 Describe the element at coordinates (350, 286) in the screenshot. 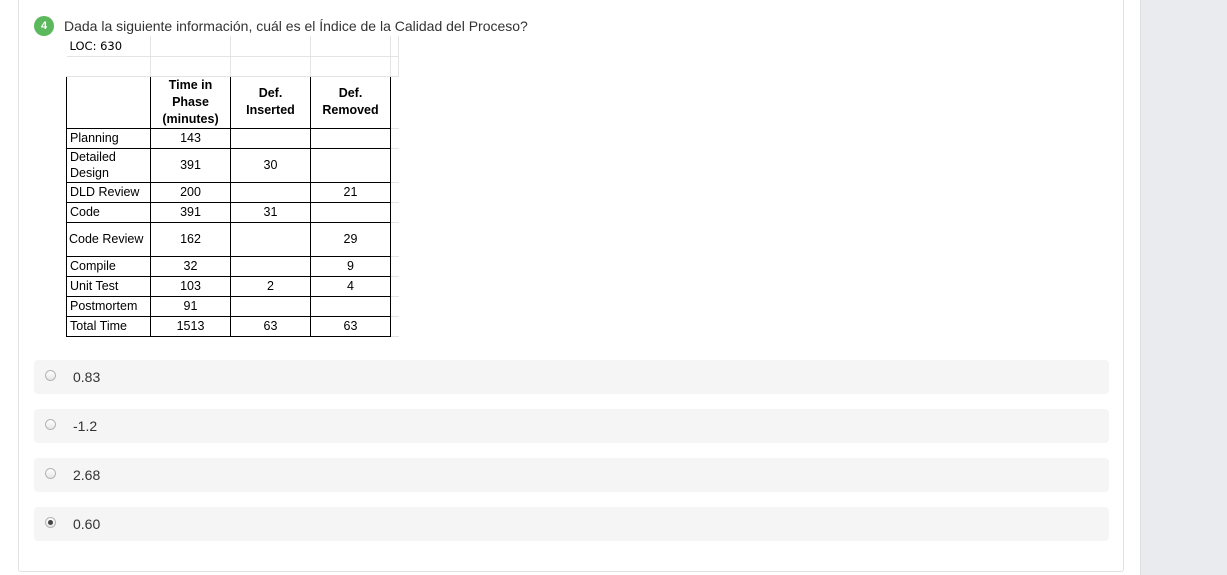

I see `removed-cell: 4` at that location.